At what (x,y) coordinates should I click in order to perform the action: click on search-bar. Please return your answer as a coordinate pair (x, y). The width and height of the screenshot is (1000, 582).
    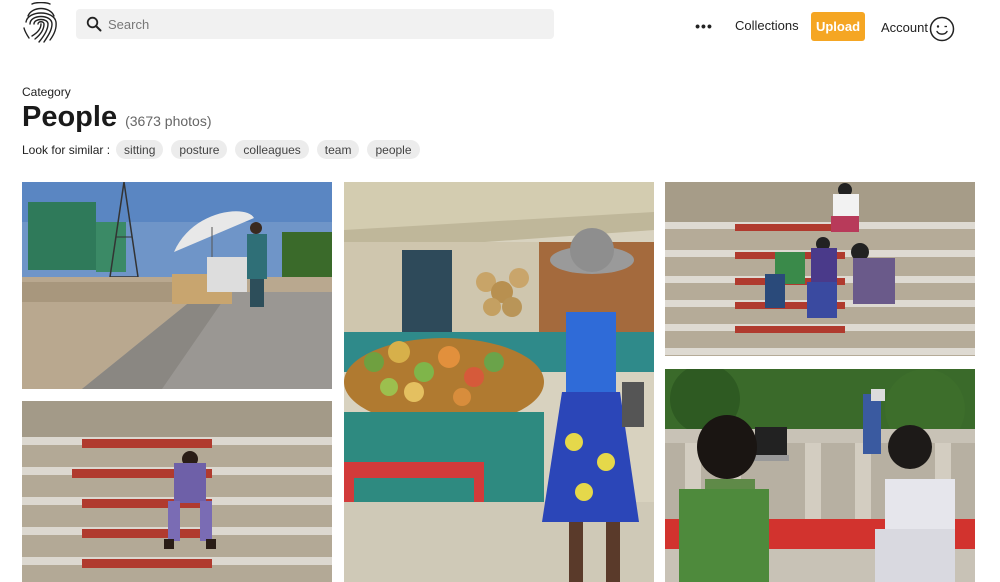
    Looking at the image, I should click on (315, 24).